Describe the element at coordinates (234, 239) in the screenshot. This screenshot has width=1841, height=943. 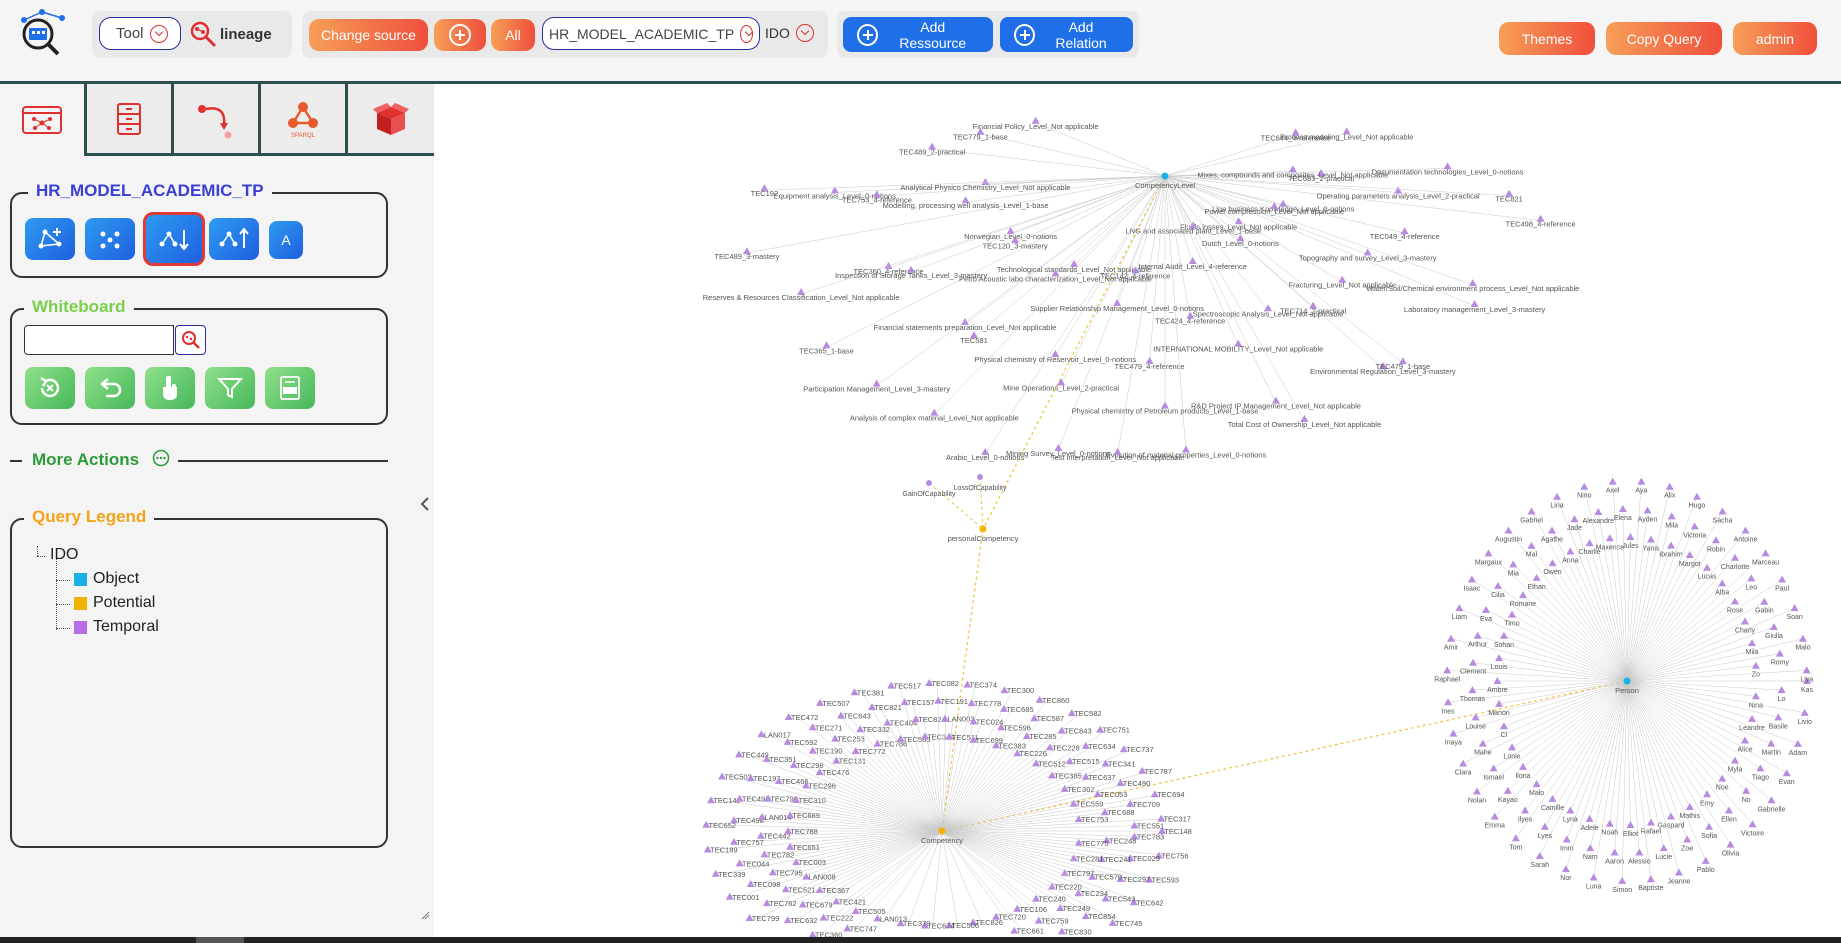
I see `expand-up-button` at that location.